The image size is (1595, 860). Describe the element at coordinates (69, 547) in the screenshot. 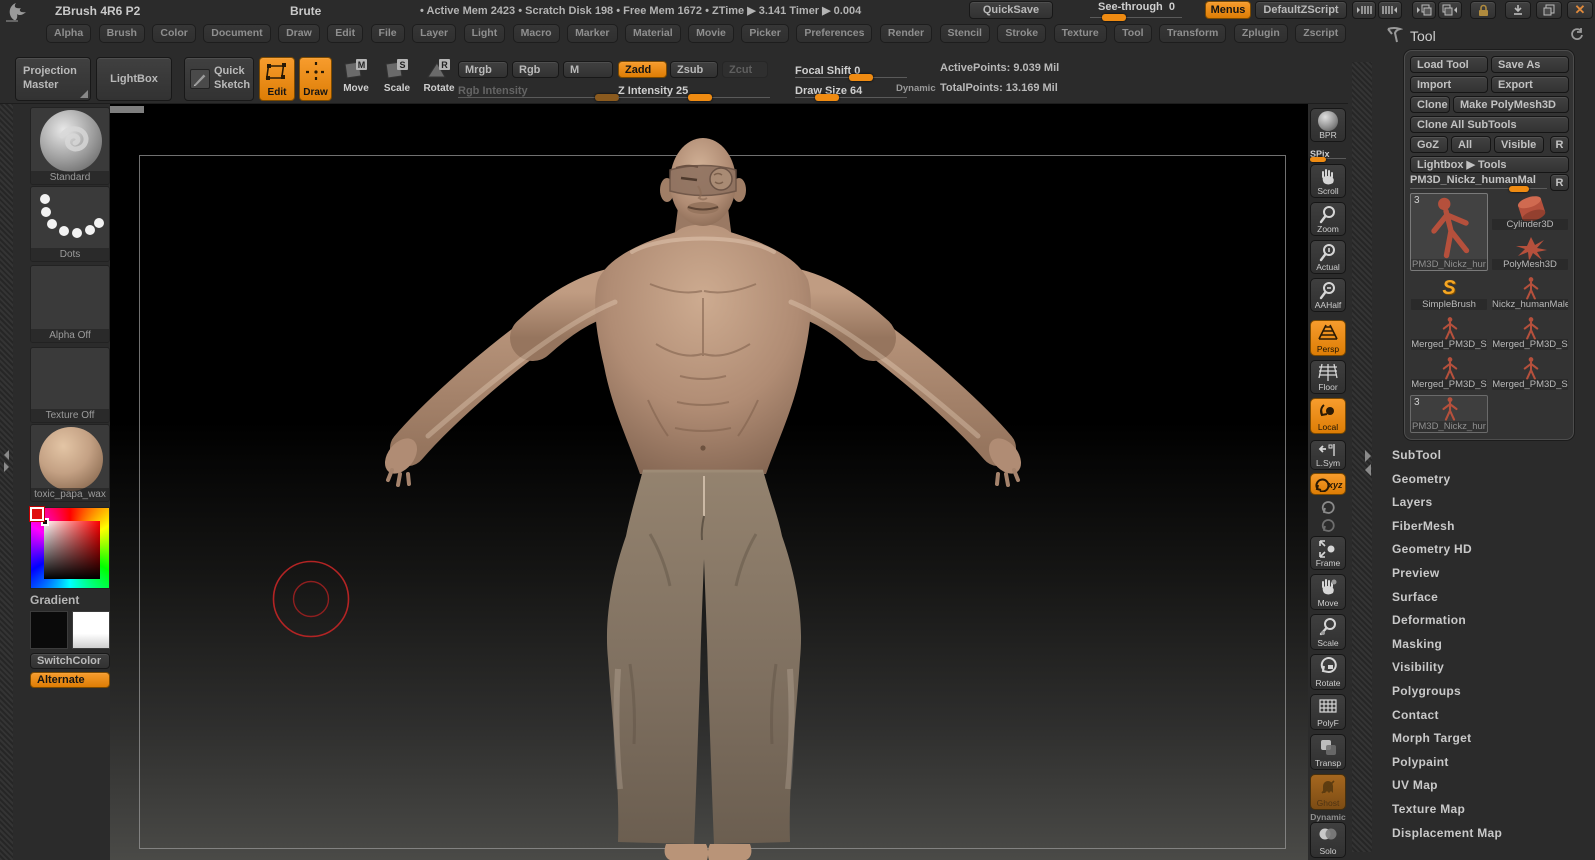

I see `color-picker` at that location.